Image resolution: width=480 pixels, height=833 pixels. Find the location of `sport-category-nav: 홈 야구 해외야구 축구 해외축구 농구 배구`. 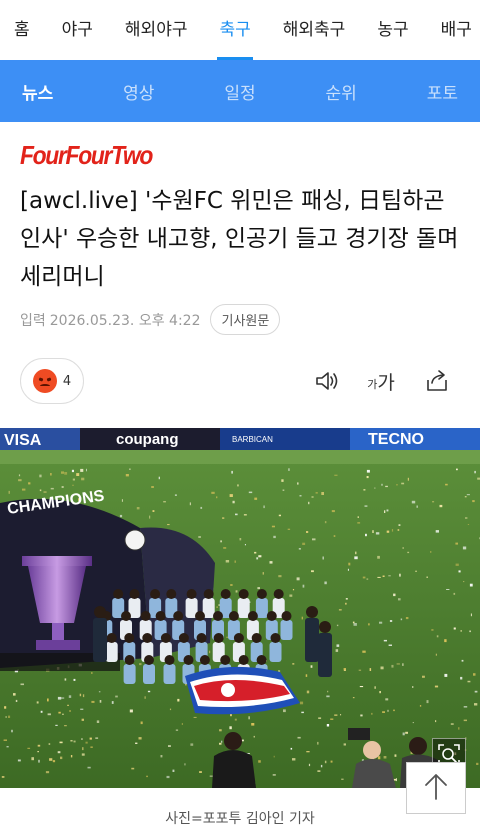

sport-category-nav: 홈 야구 해외야구 축구 해외축구 농구 배구 is located at coordinates (240, 30).